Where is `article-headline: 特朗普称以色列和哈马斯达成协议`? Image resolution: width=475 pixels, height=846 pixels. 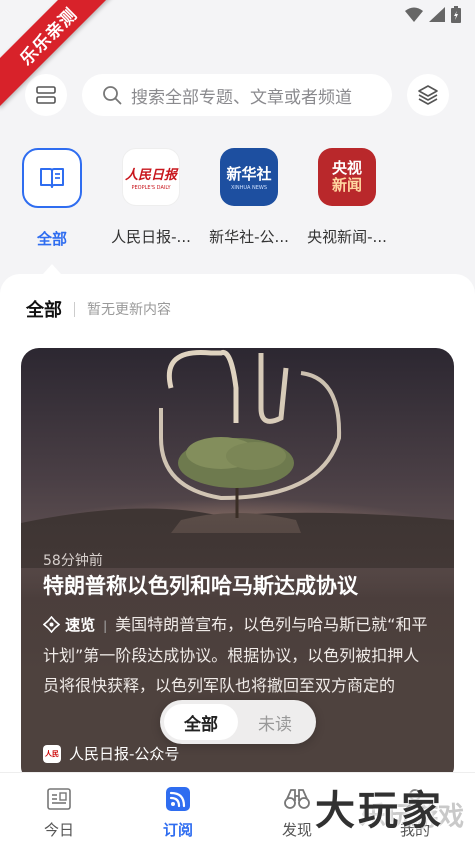 article-headline: 特朗普称以色列和哈马斯达成协议 is located at coordinates (200, 586).